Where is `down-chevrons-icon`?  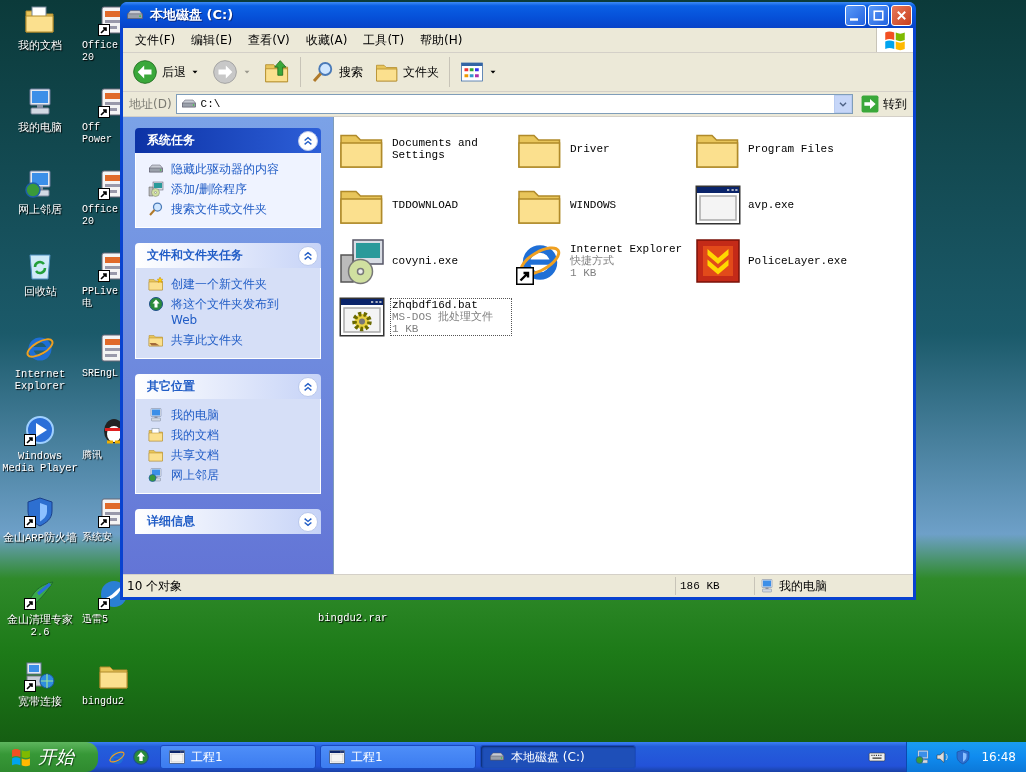 down-chevrons-icon is located at coordinates (718, 261).